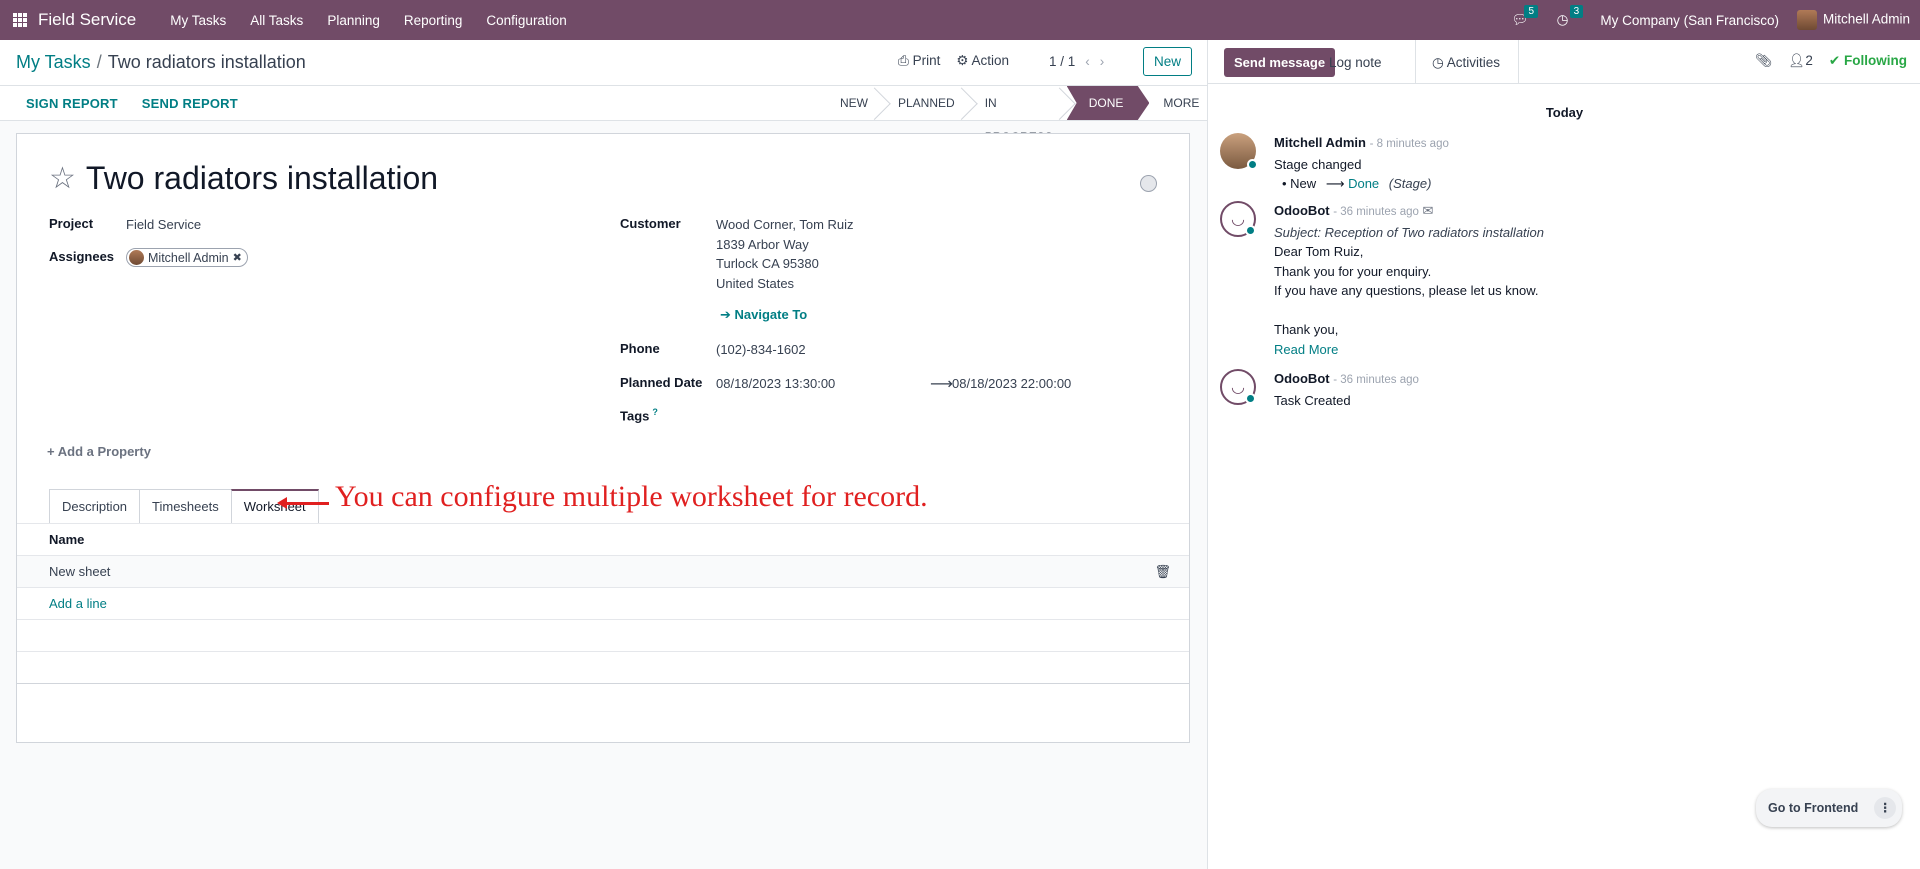 This screenshot has height=869, width=1920. What do you see at coordinates (1525, 16) in the screenshot?
I see `messages-button: 💬︎ 5` at bounding box center [1525, 16].